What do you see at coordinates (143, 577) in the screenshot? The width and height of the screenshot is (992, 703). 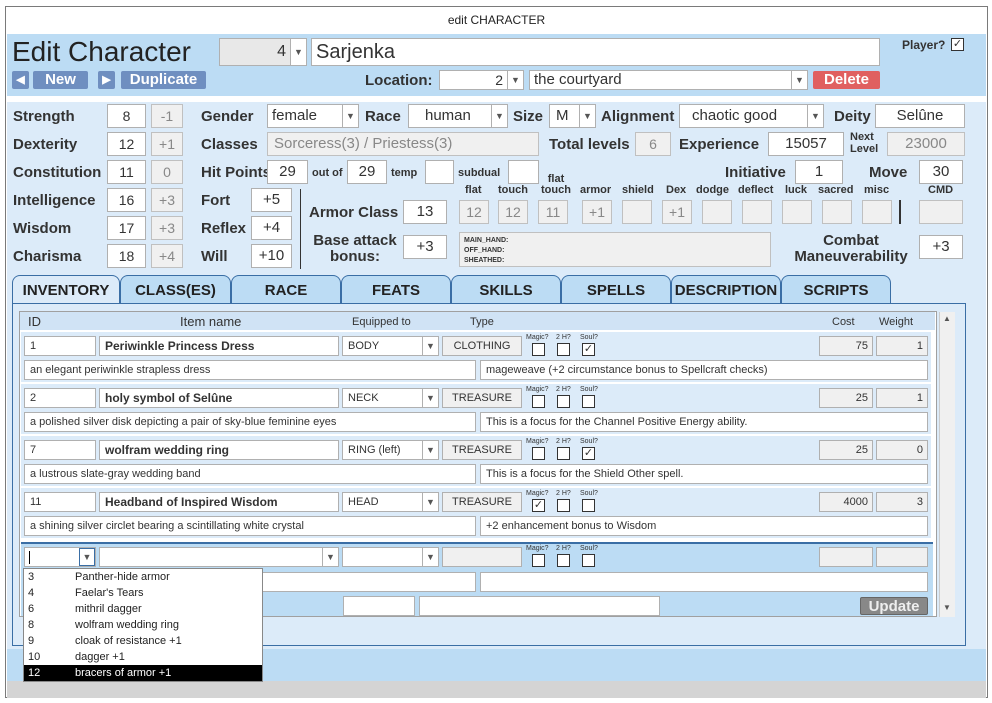 I see `dropdown-option: 3 Panther-hide armor` at bounding box center [143, 577].